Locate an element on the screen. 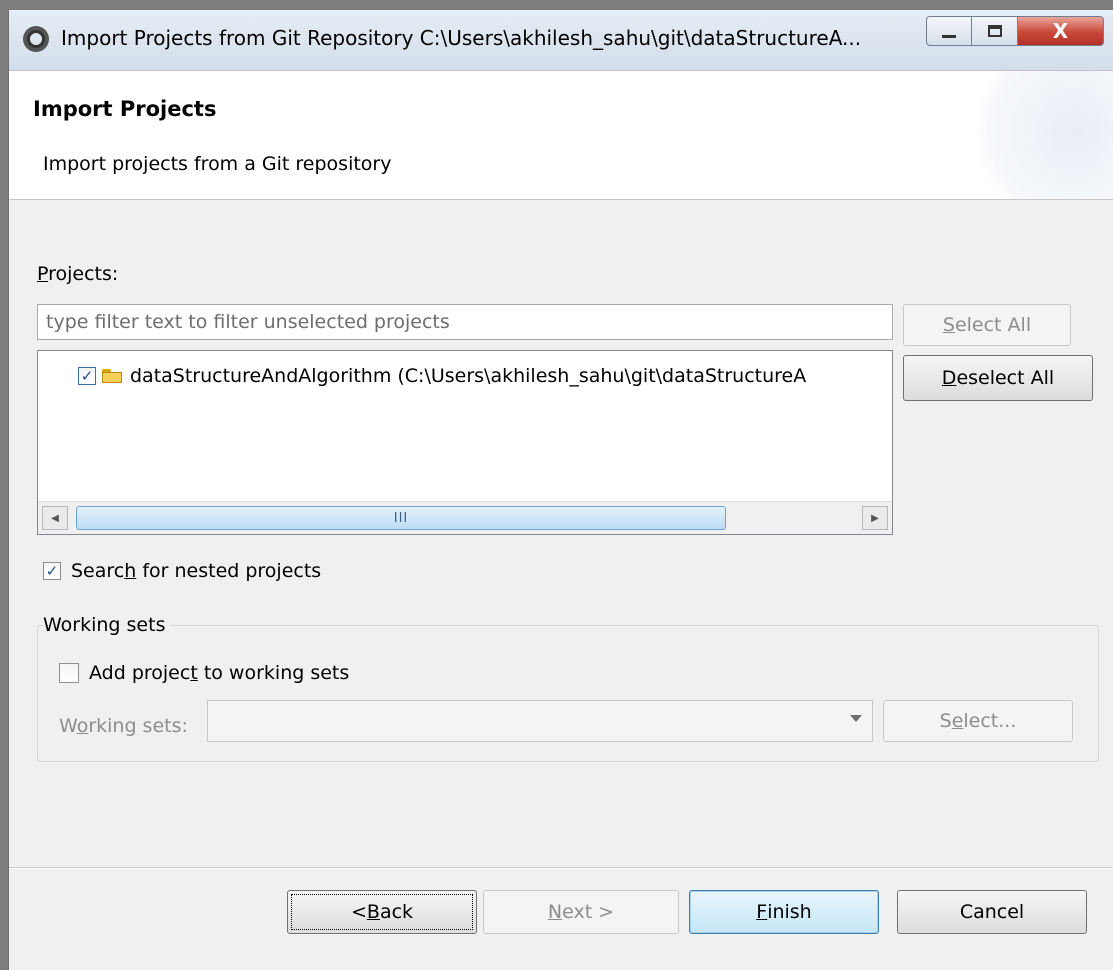 This screenshot has width=1113, height=970. button-bar-separator is located at coordinates (561, 868).